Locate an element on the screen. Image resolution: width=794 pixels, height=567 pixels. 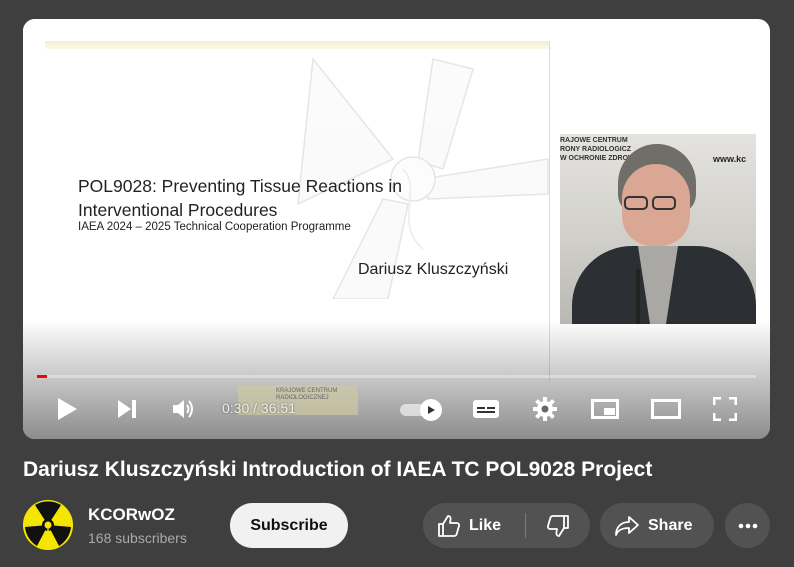
settings-button is located at coordinates (545, 409).